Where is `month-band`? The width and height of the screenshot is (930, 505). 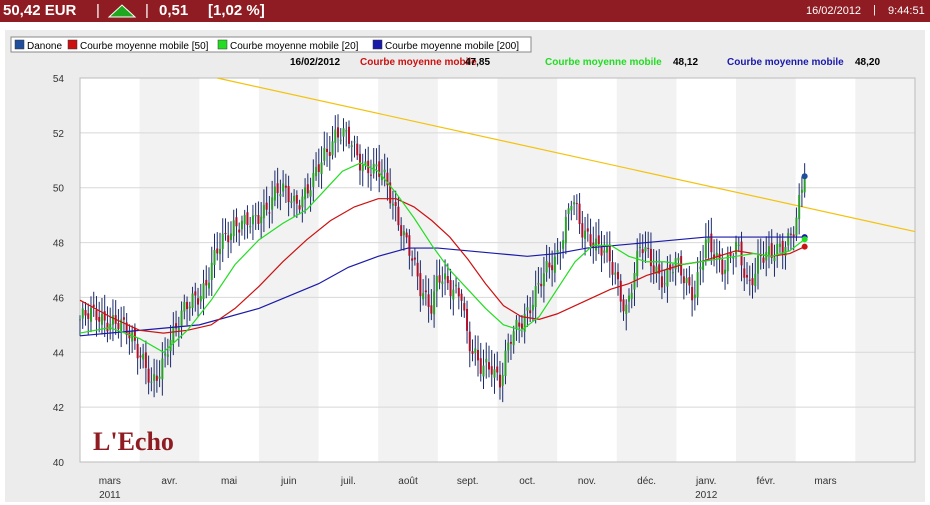 month-band is located at coordinates (885, 270).